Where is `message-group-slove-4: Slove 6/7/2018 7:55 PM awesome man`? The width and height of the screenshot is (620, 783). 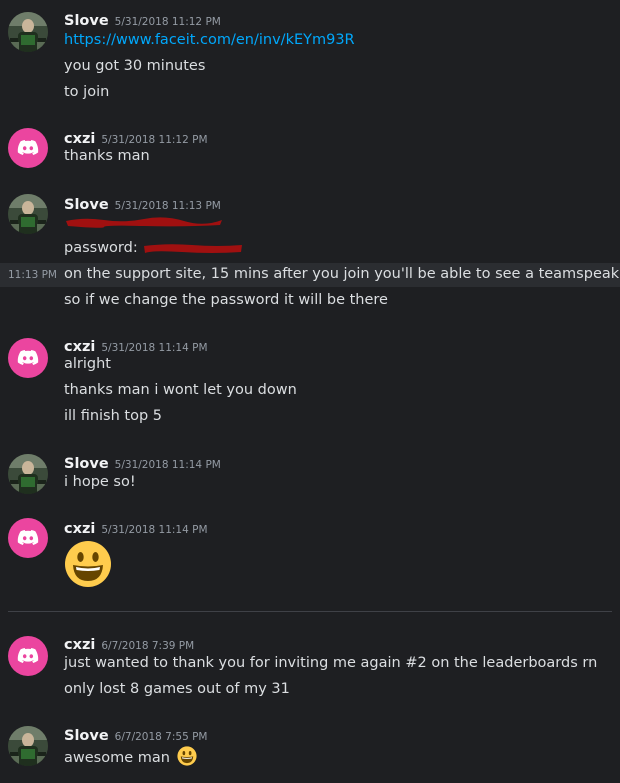 message-group-slove-4: Slove 6/7/2018 7:55 PM awesome man is located at coordinates (310, 748).